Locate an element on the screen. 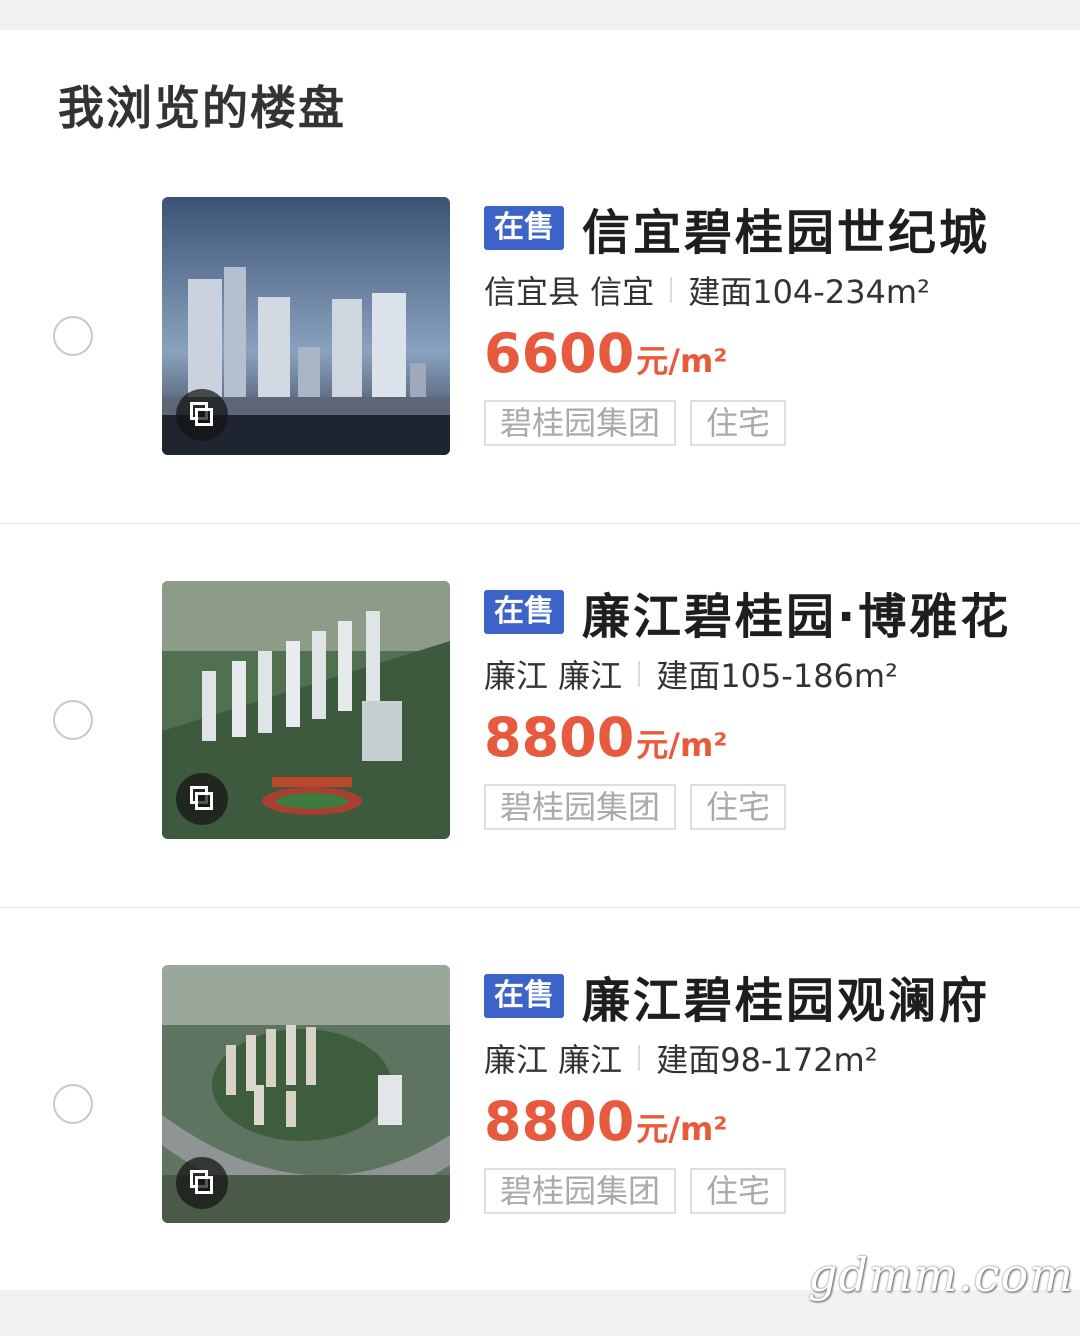  price-value: 6600 is located at coordinates (559, 353).